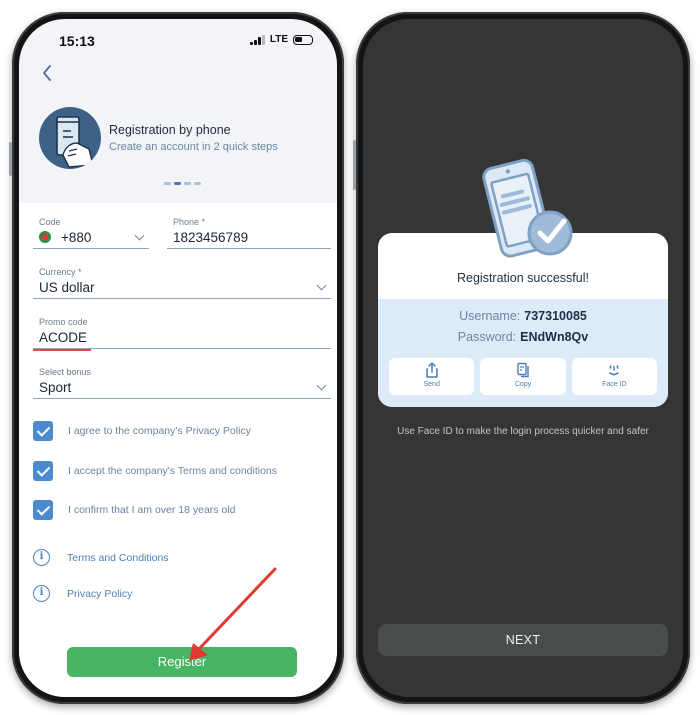 The image size is (700, 715). What do you see at coordinates (77, 41) in the screenshot?
I see `status-time: 15:13` at bounding box center [77, 41].